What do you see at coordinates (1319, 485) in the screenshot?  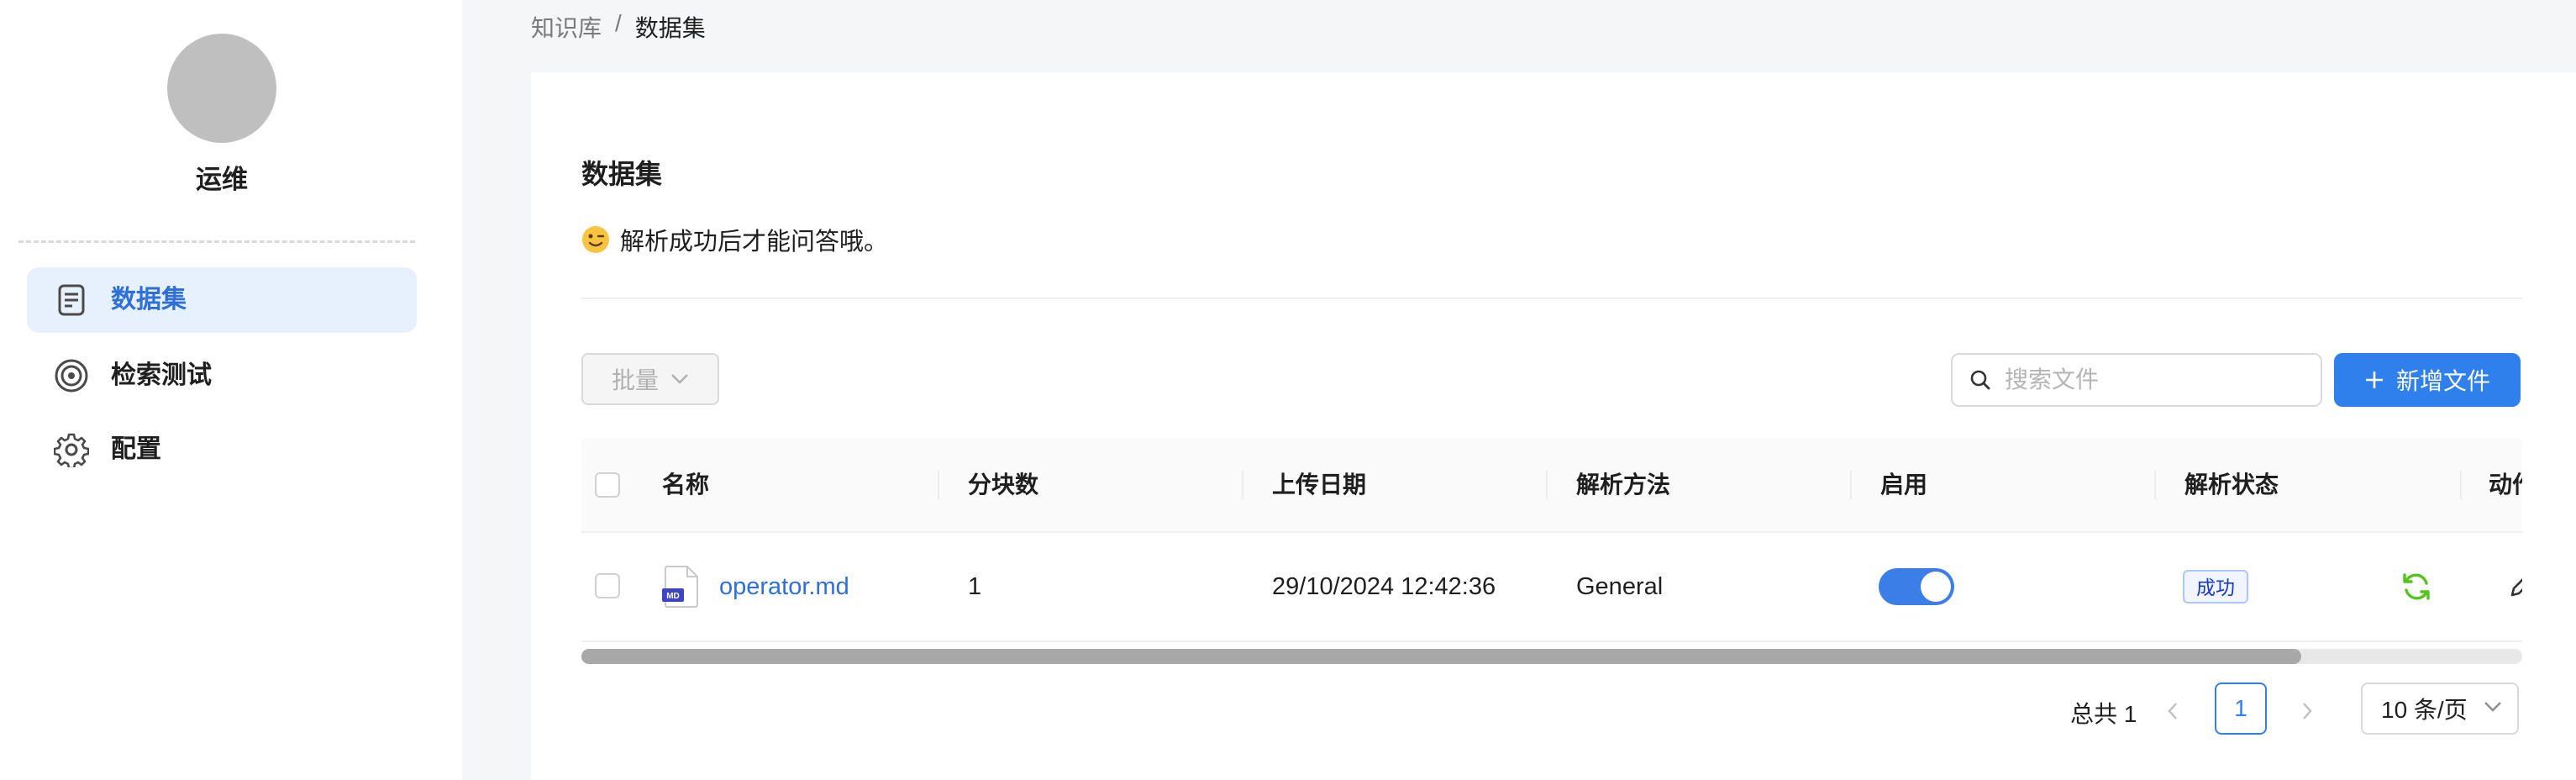 I see `column-header-upload-date: 上传日期` at bounding box center [1319, 485].